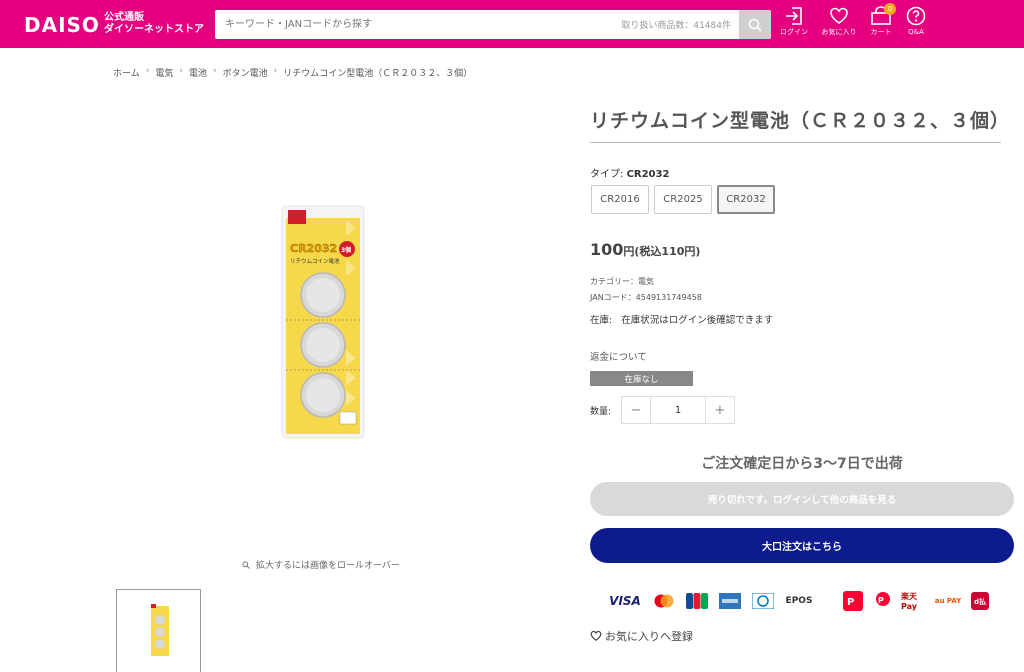 The width and height of the screenshot is (1024, 672). I want to click on mastercard-logo, so click(664, 601).